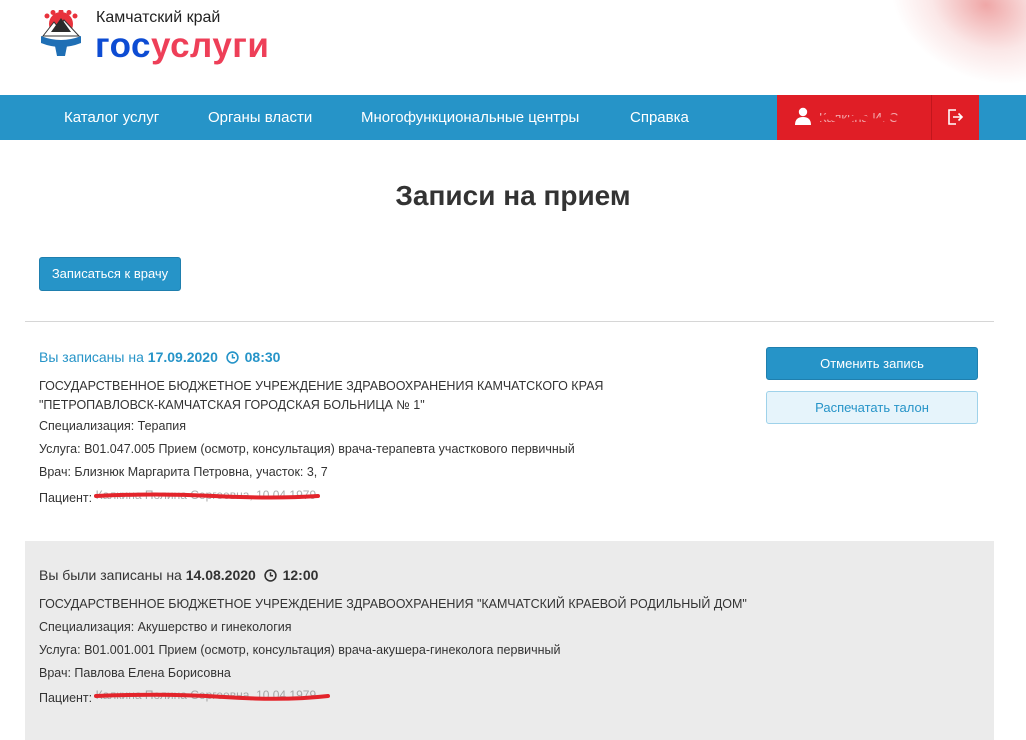  Describe the element at coordinates (61, 35) in the screenshot. I see `kamchatka-emblem-icon` at that location.